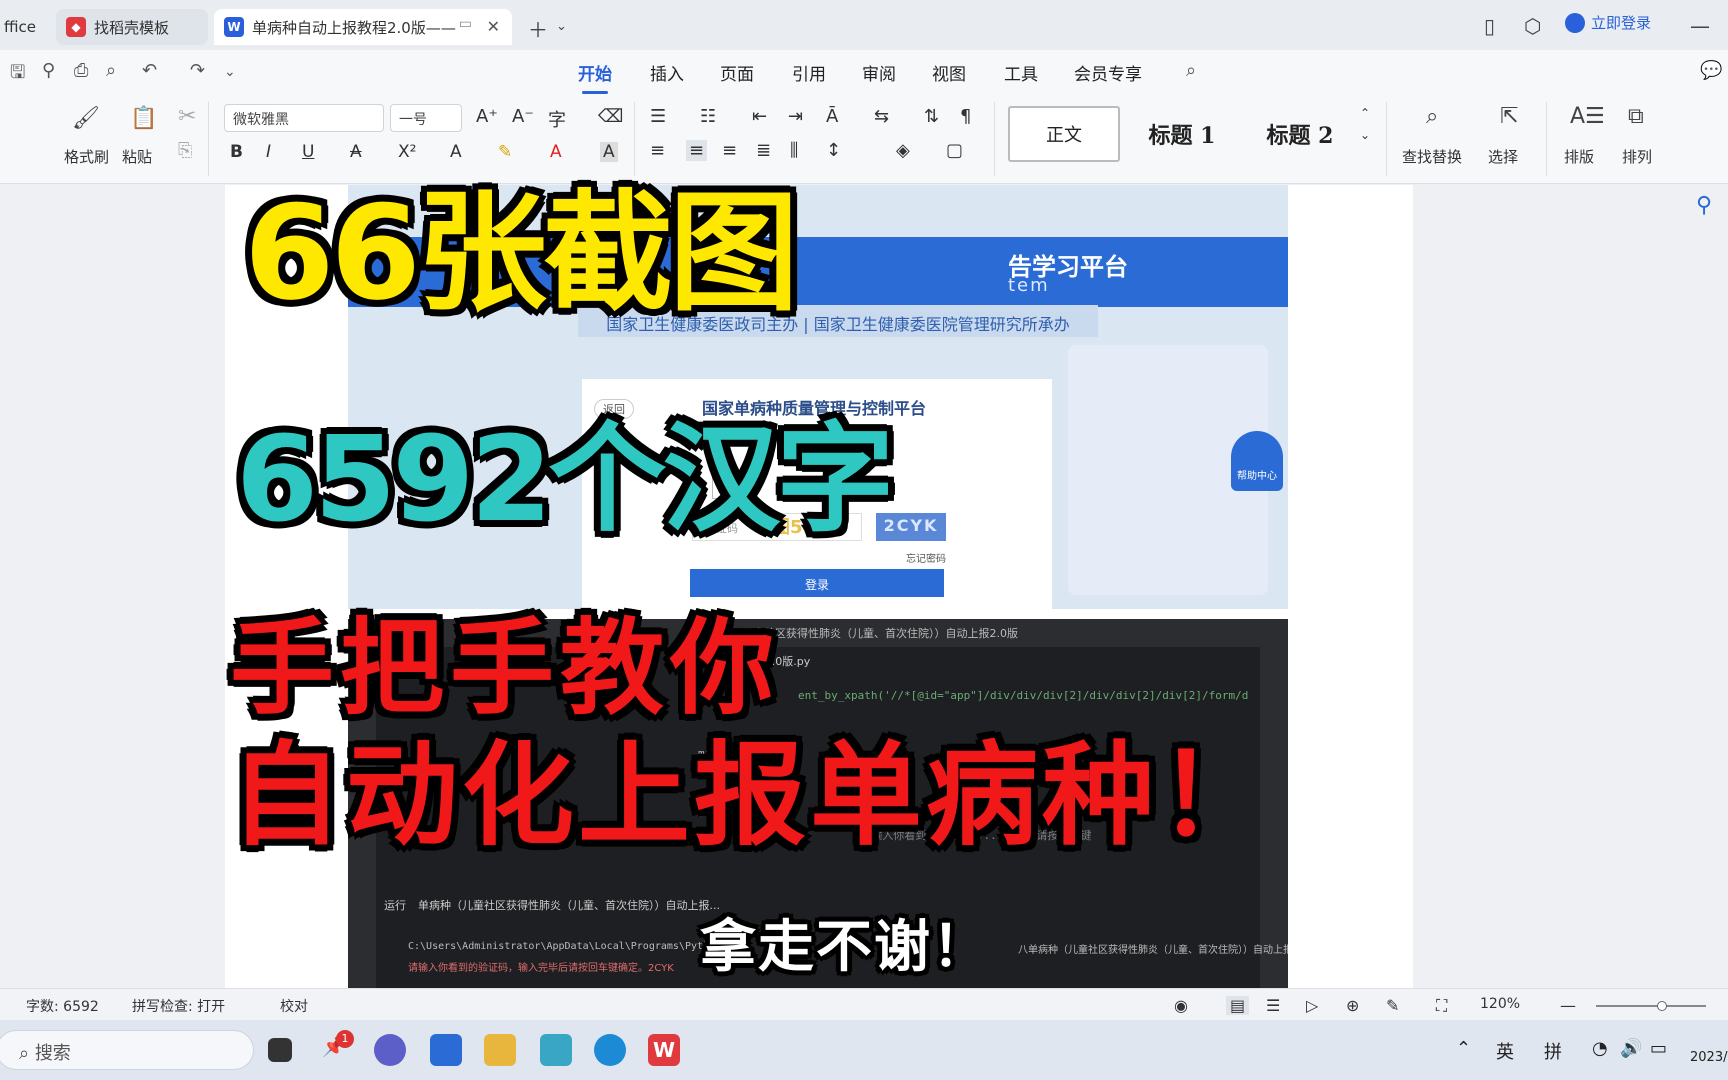 This screenshot has height=1080, width=1728. I want to click on numbered-list-icon: ☷, so click(708, 116).